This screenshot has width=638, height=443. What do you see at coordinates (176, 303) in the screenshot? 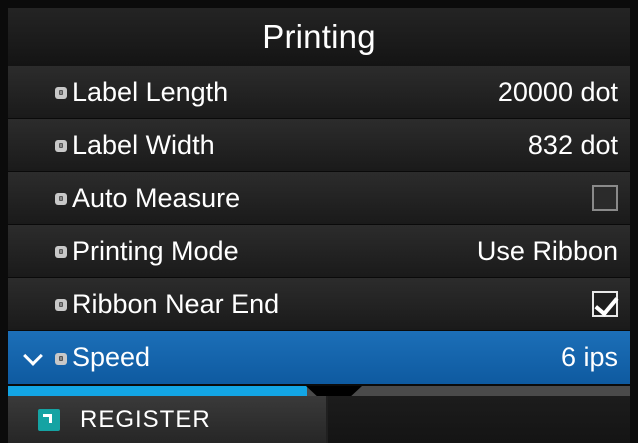
I see `setting-label: Ribbon Near End` at bounding box center [176, 303].